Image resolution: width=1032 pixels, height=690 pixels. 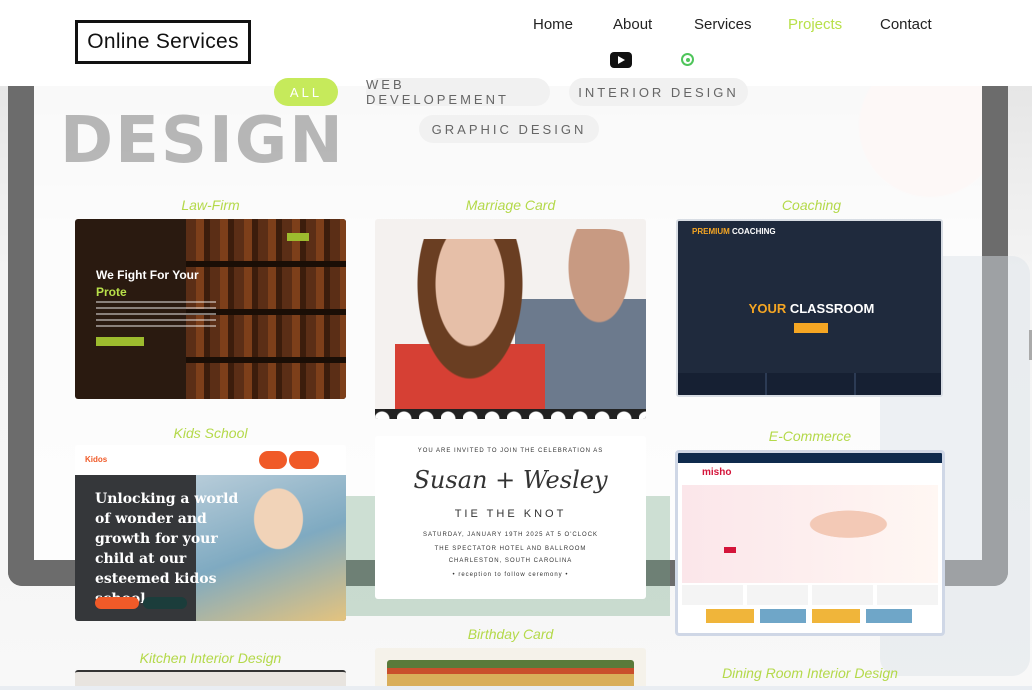 What do you see at coordinates (832, 308) in the screenshot?
I see `coaching-headline-classroom: CLASSROOM` at bounding box center [832, 308].